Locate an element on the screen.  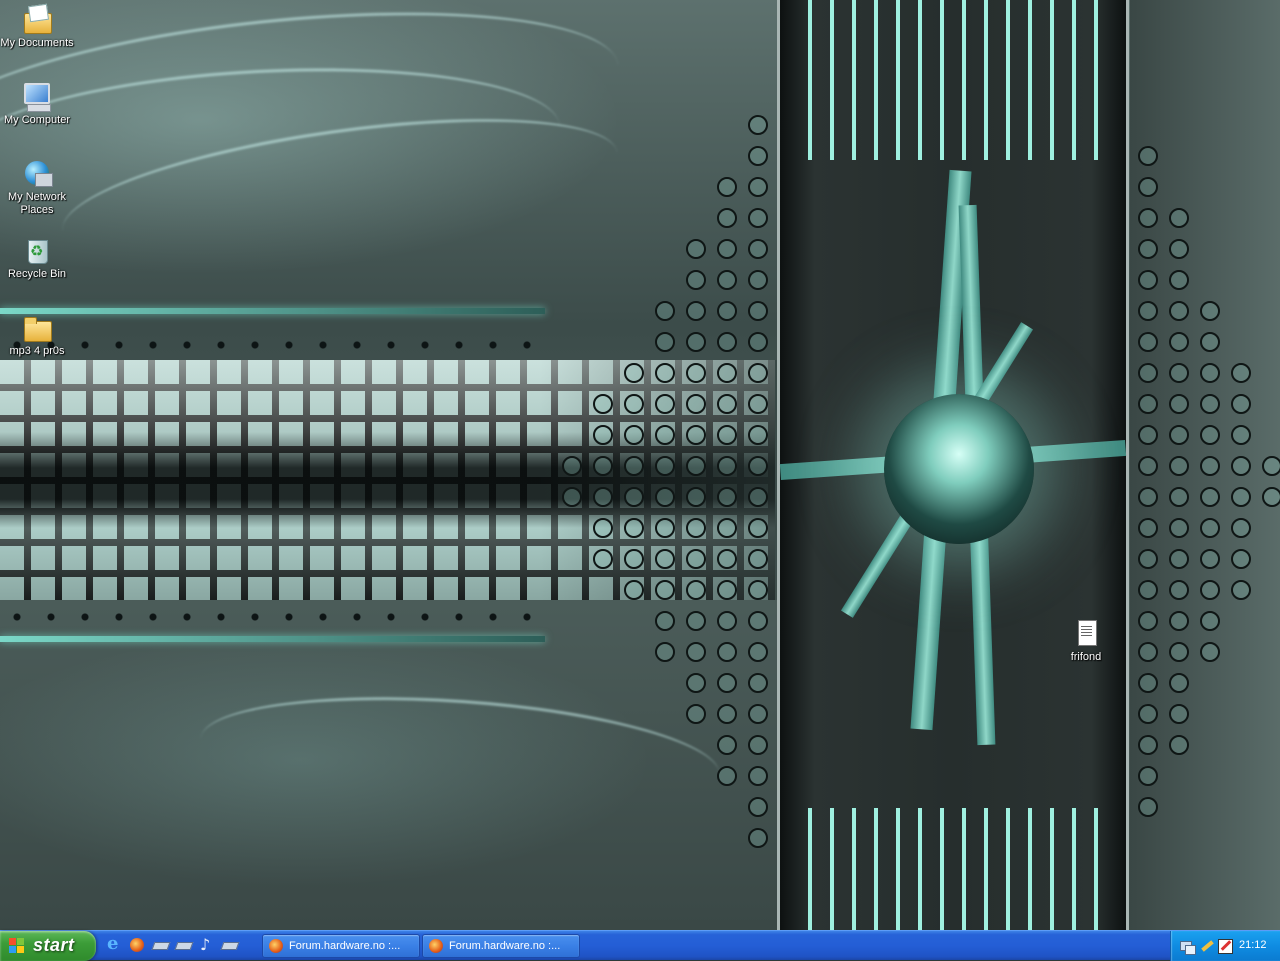
wallpaper-orb is located at coordinates (959, 469).